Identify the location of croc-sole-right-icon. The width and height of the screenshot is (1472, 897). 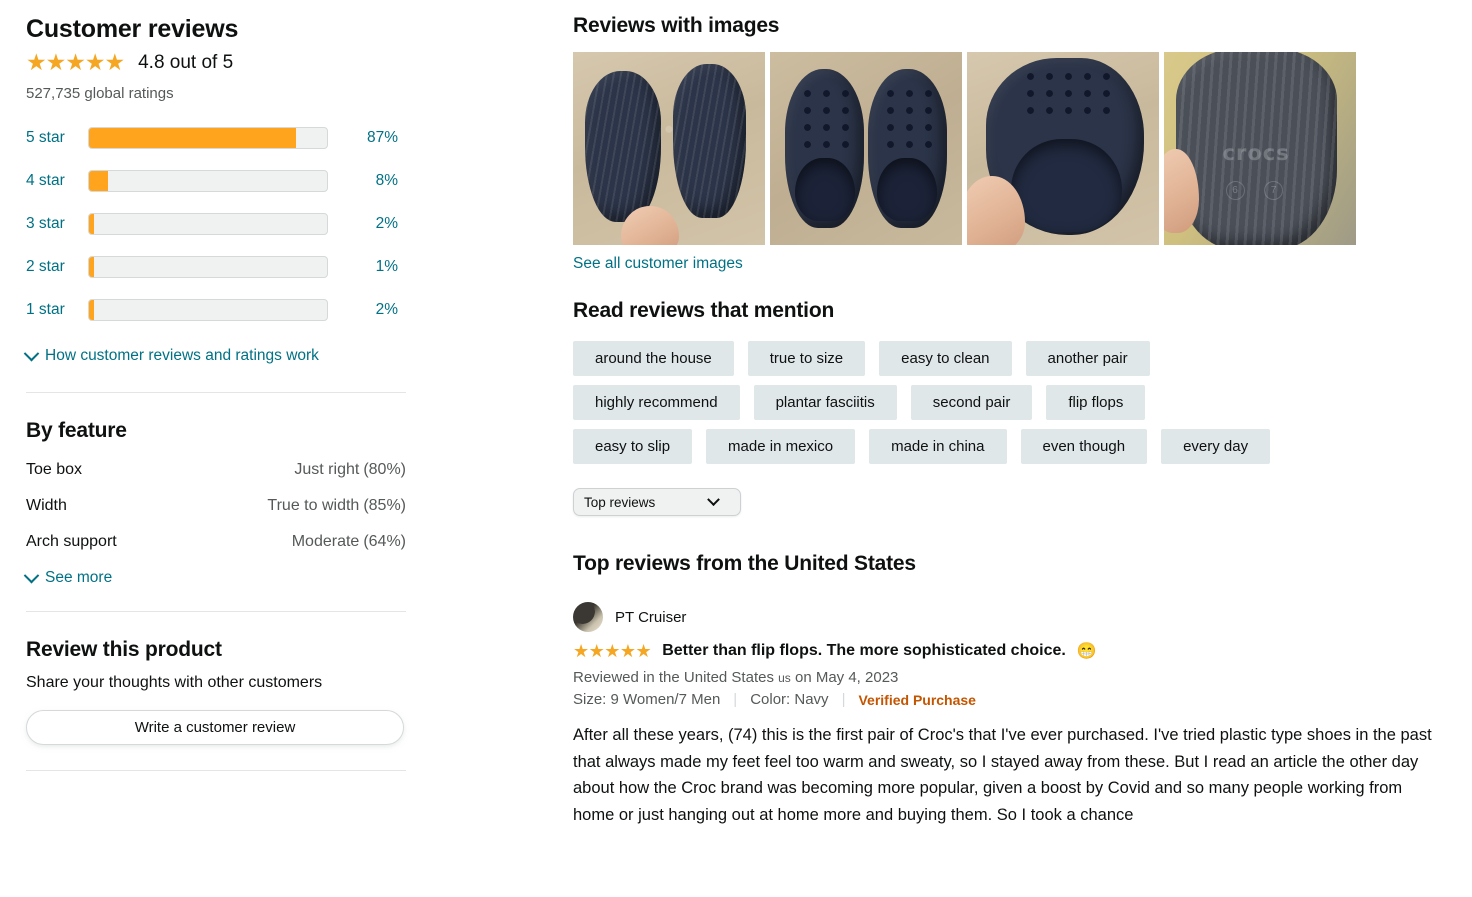
(709, 140).